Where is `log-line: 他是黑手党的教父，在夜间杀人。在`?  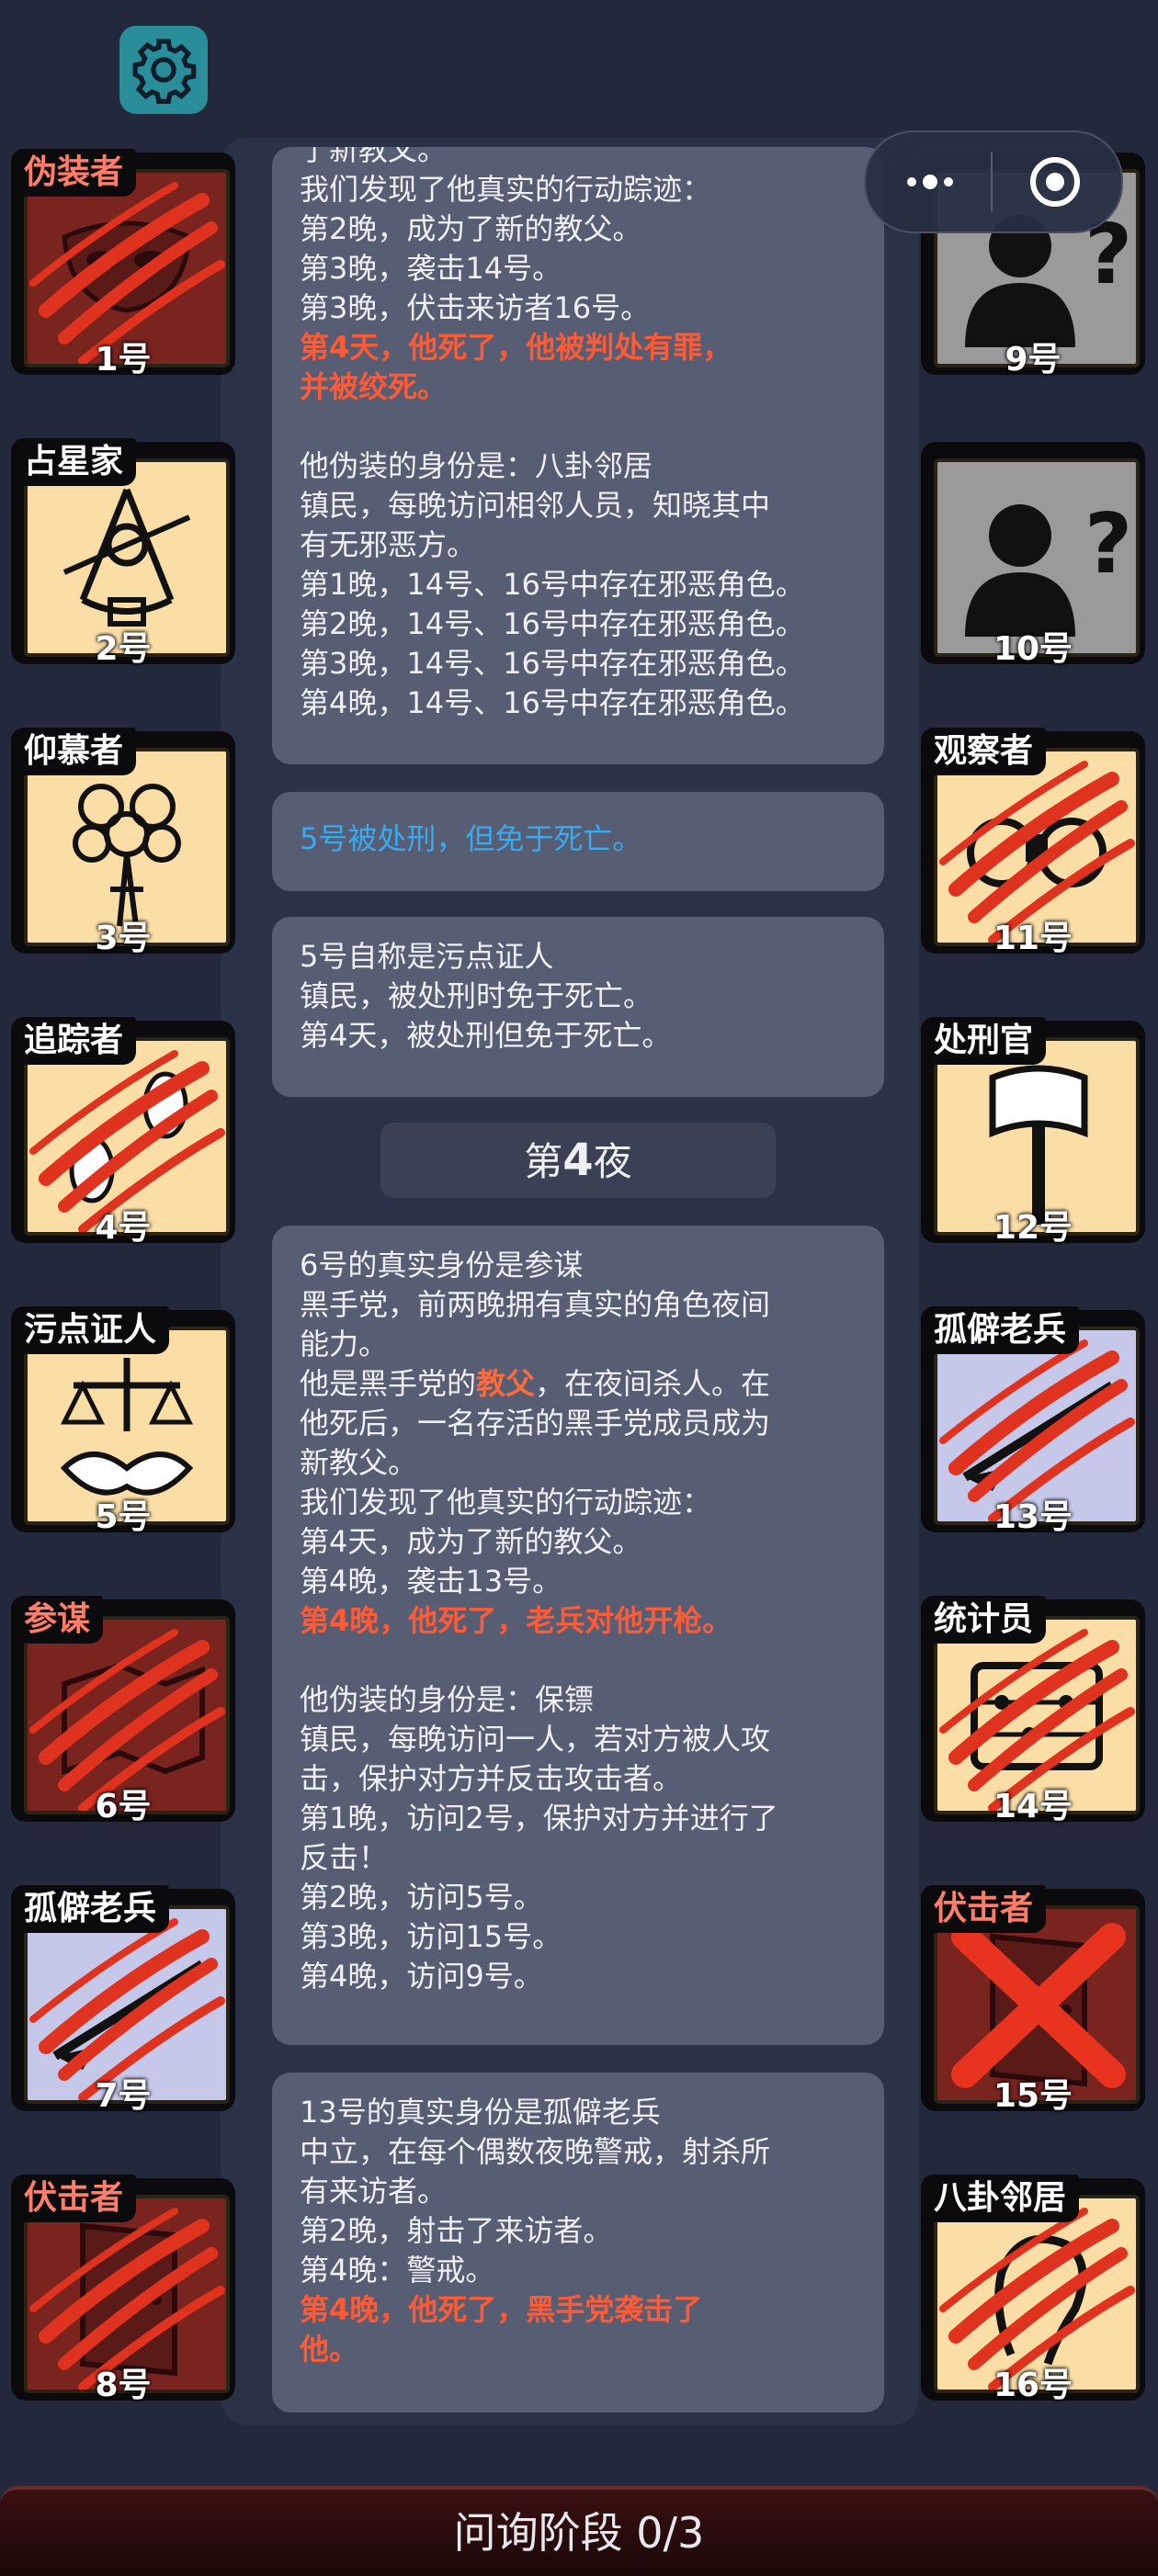 log-line: 他是黑手党的教父，在夜间杀人。在 is located at coordinates (535, 1383).